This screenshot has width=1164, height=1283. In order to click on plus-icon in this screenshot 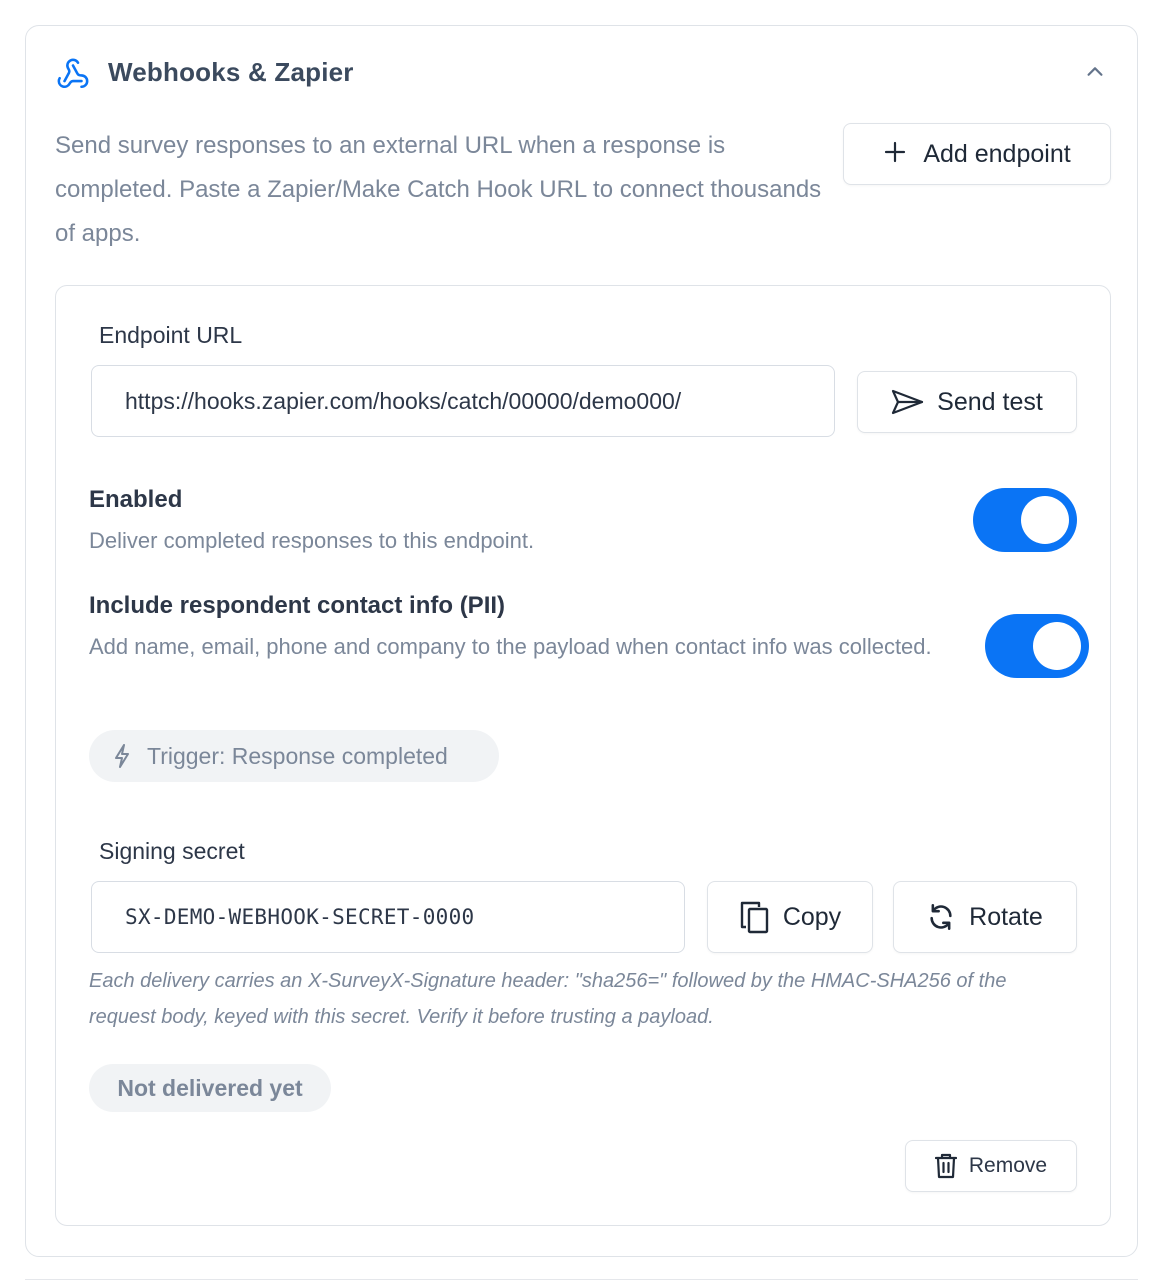, I will do `click(903, 154)`.